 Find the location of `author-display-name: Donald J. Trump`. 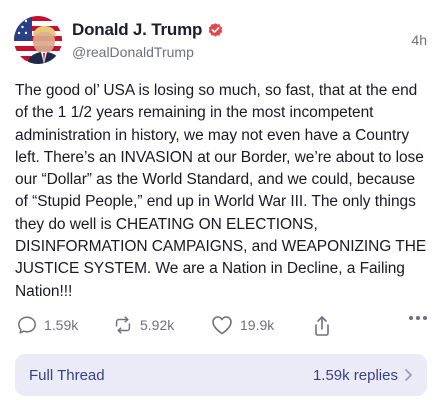

author-display-name: Donald J. Trump is located at coordinates (137, 30).